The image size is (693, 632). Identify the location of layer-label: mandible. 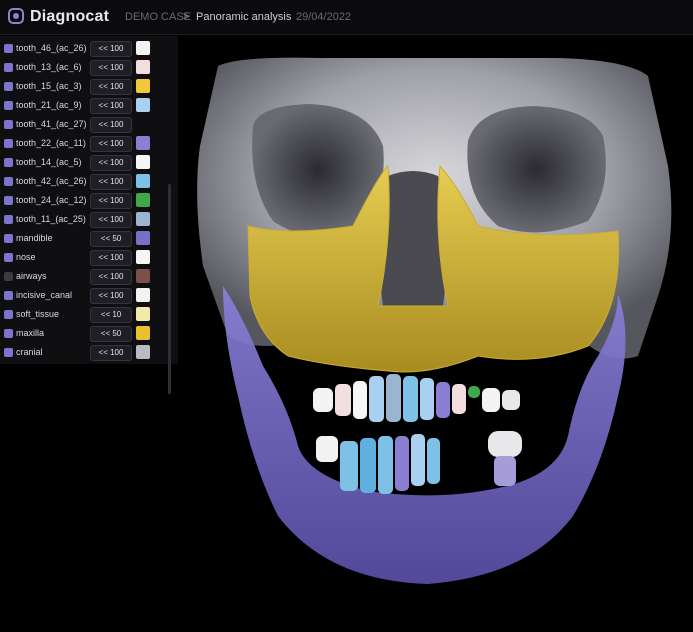
(34, 238).